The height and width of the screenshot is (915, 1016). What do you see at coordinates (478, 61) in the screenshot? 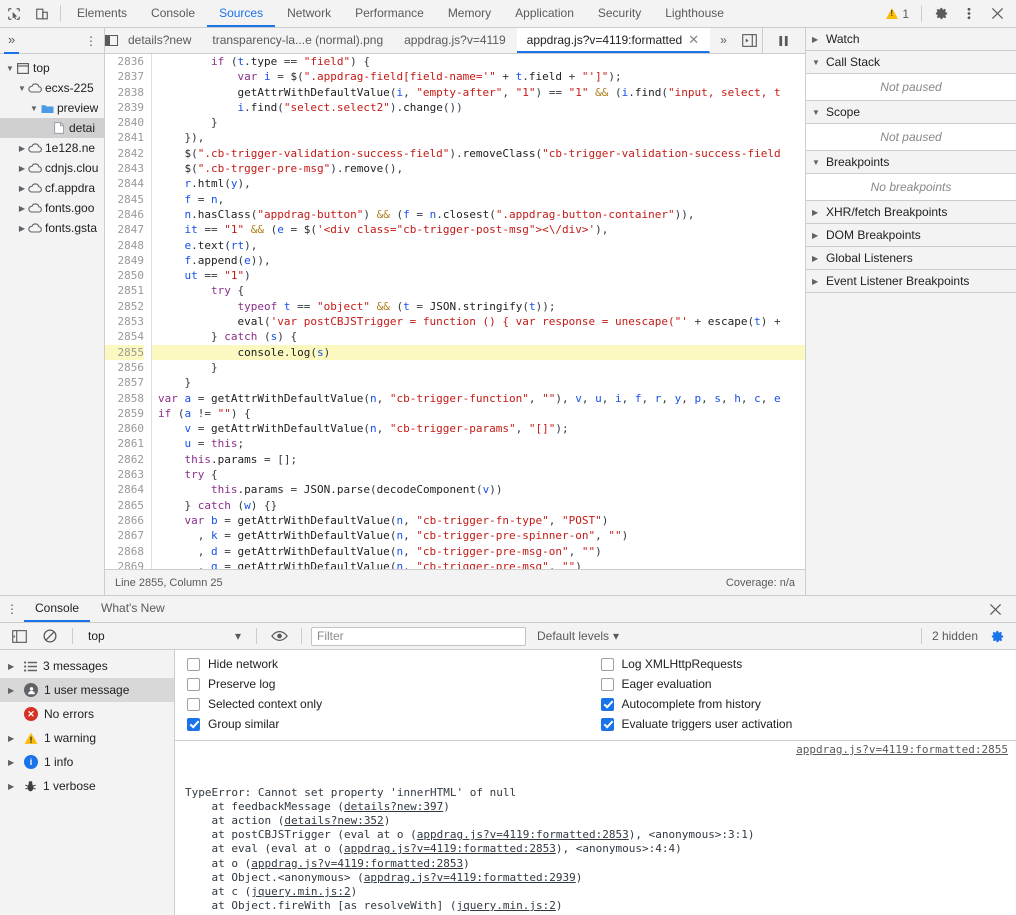
I see `code-line: if (t.type == "field") {` at bounding box center [478, 61].